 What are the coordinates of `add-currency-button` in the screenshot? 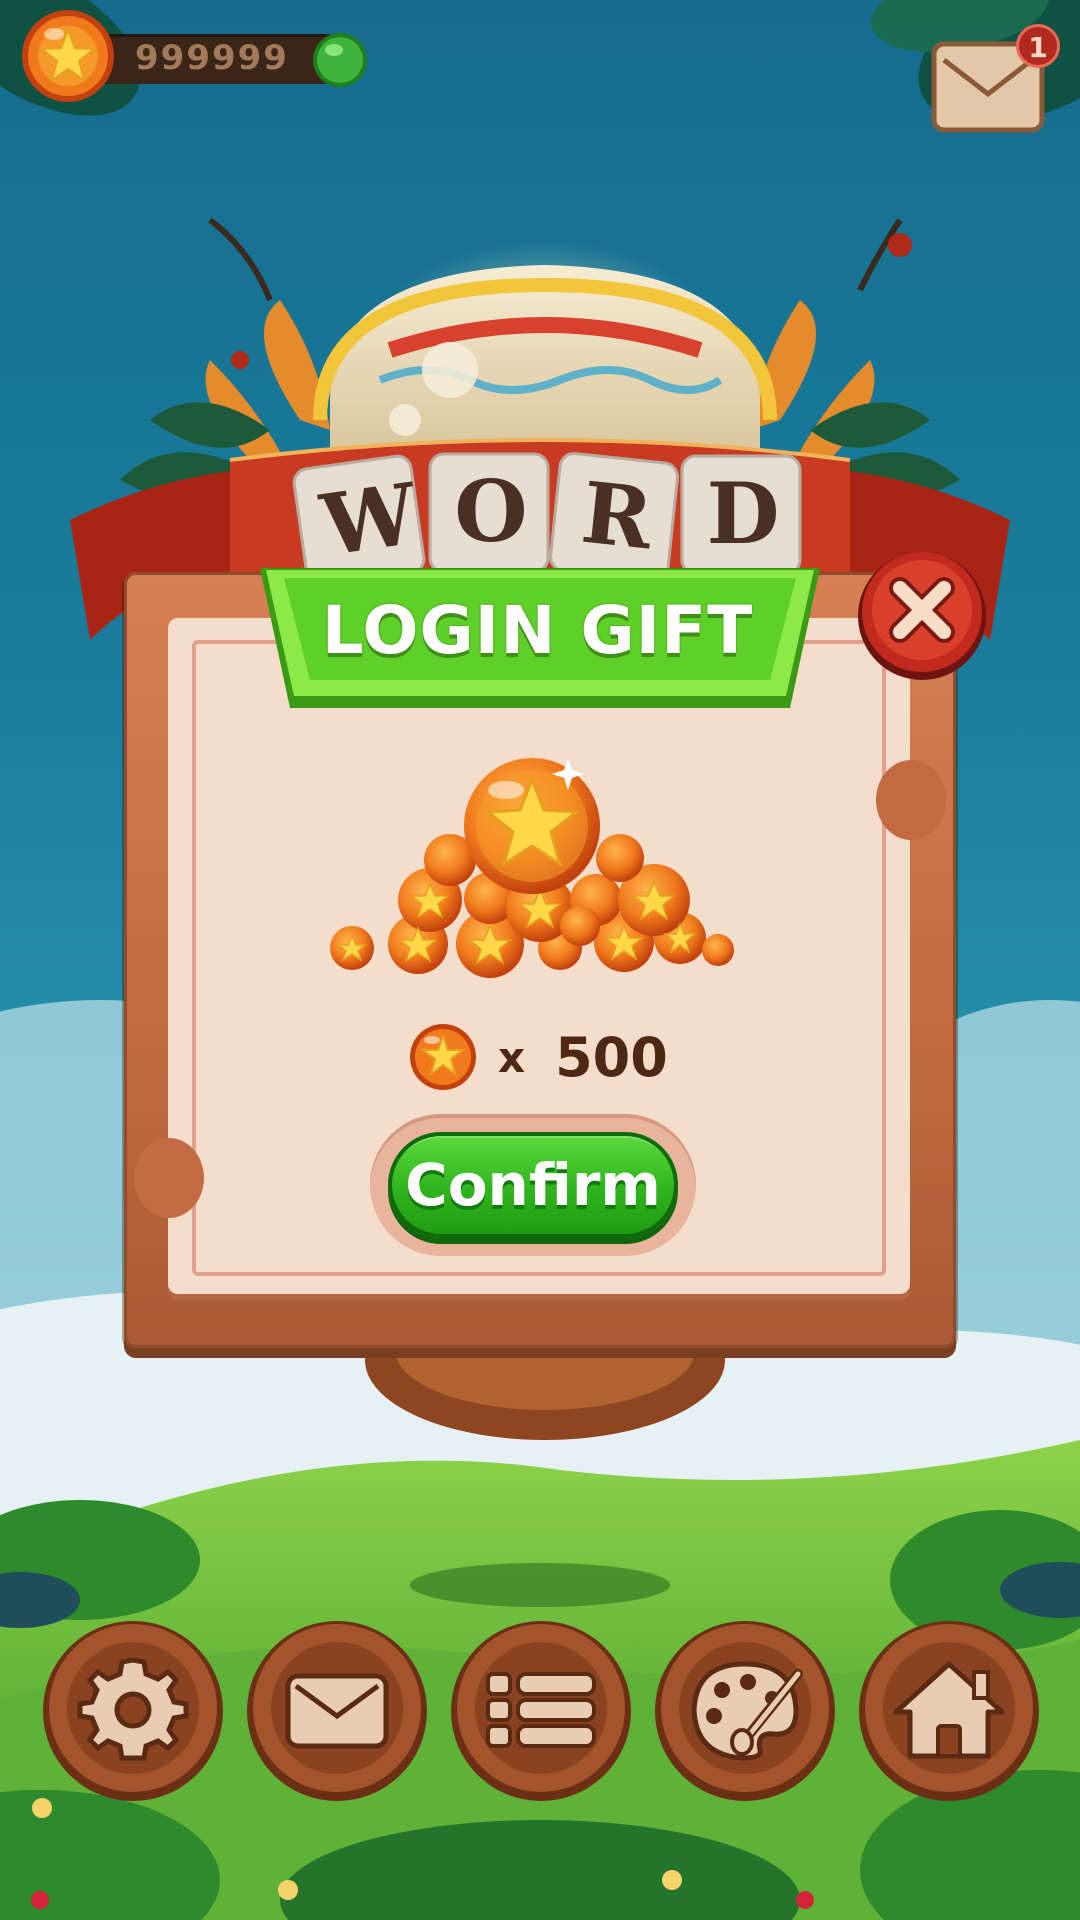 It's located at (340, 60).